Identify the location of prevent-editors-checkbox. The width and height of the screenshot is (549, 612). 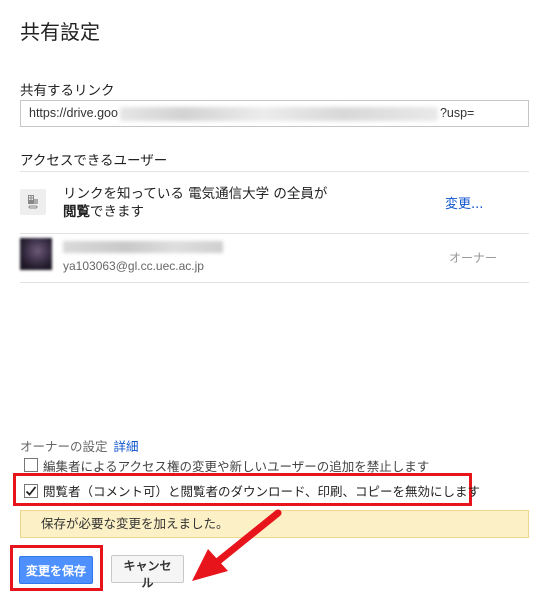
(31, 465).